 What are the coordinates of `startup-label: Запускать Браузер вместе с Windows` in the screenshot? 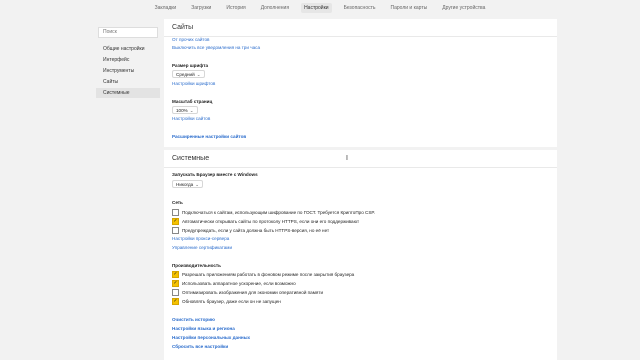 It's located at (215, 174).